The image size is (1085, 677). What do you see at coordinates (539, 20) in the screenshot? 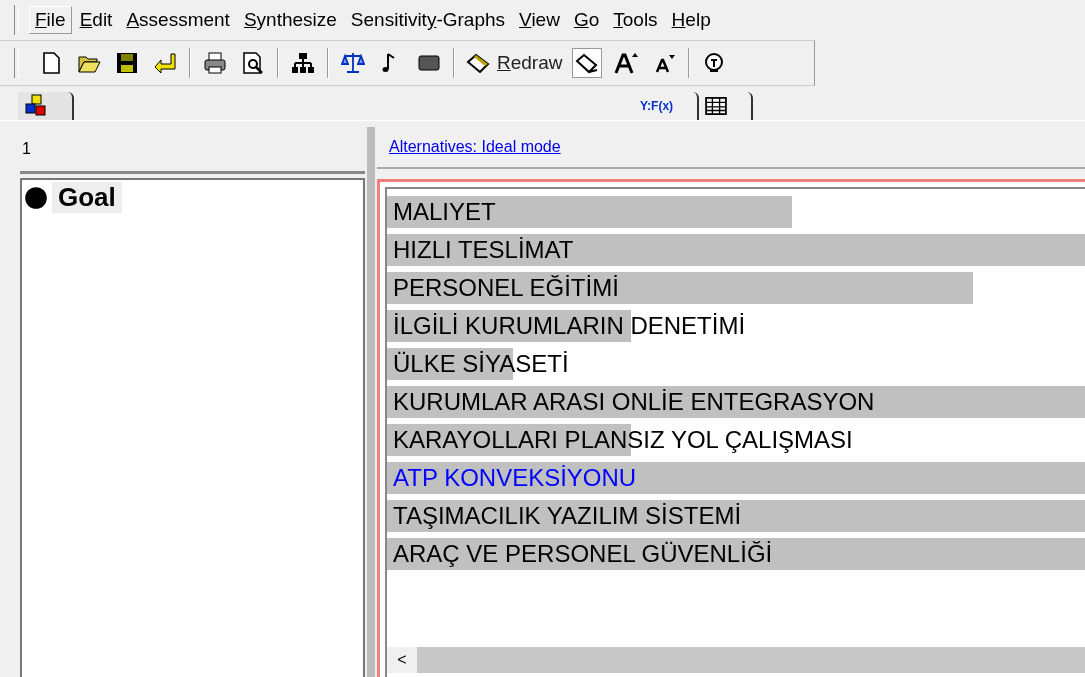
I see `menu-item: View` at bounding box center [539, 20].